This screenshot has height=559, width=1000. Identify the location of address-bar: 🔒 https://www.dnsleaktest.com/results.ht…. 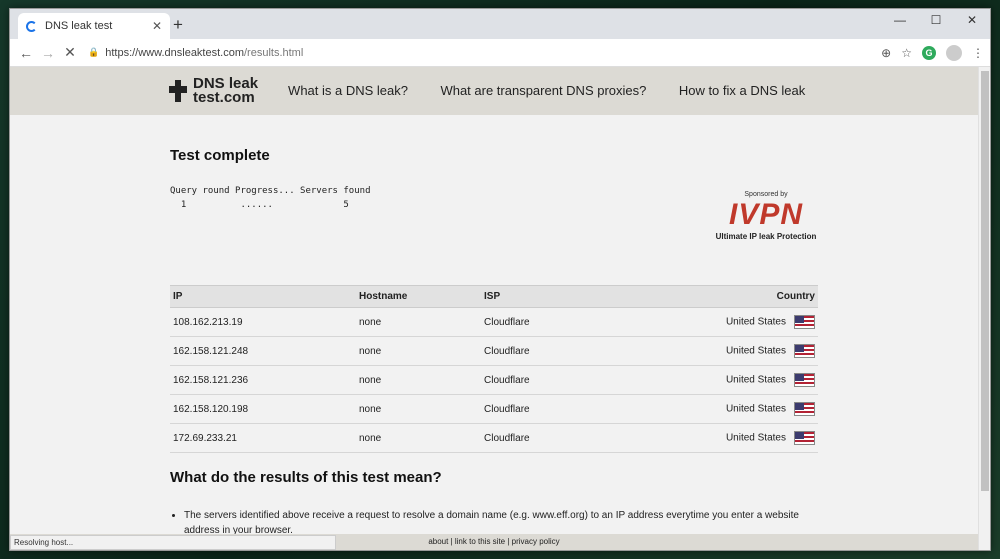
(481, 53).